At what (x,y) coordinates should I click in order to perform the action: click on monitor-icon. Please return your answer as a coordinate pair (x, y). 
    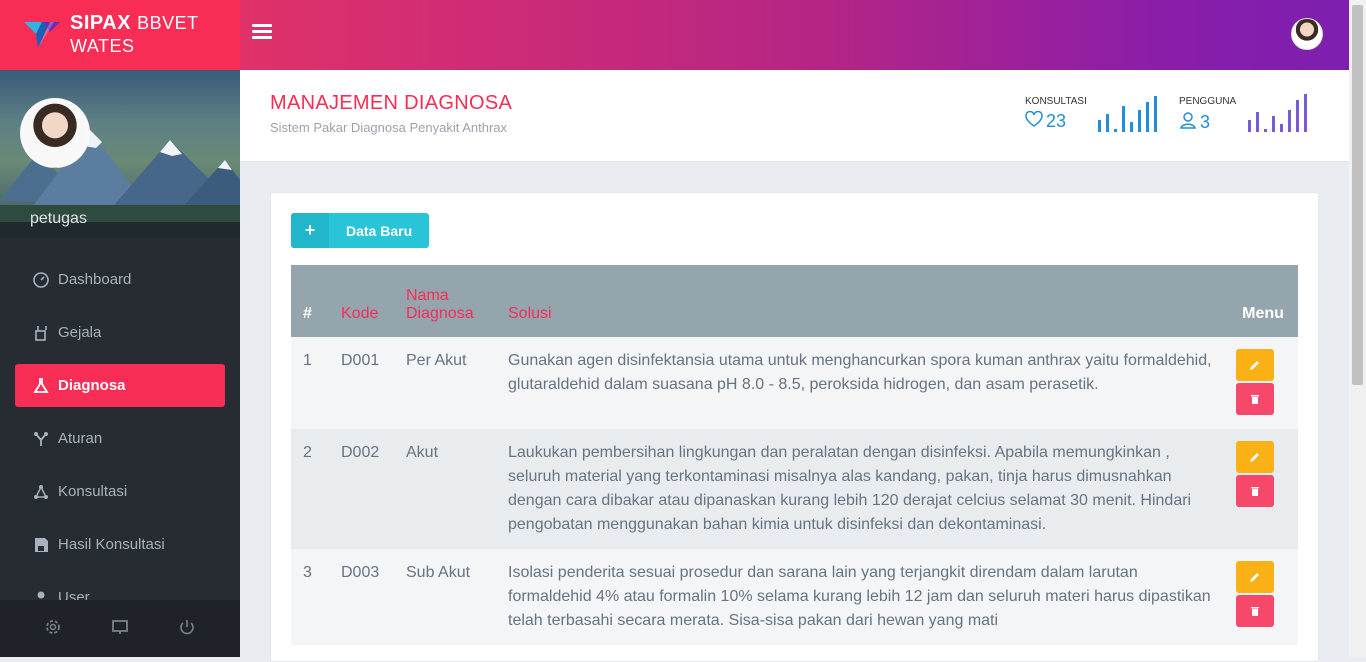
    Looking at the image, I should click on (120, 629).